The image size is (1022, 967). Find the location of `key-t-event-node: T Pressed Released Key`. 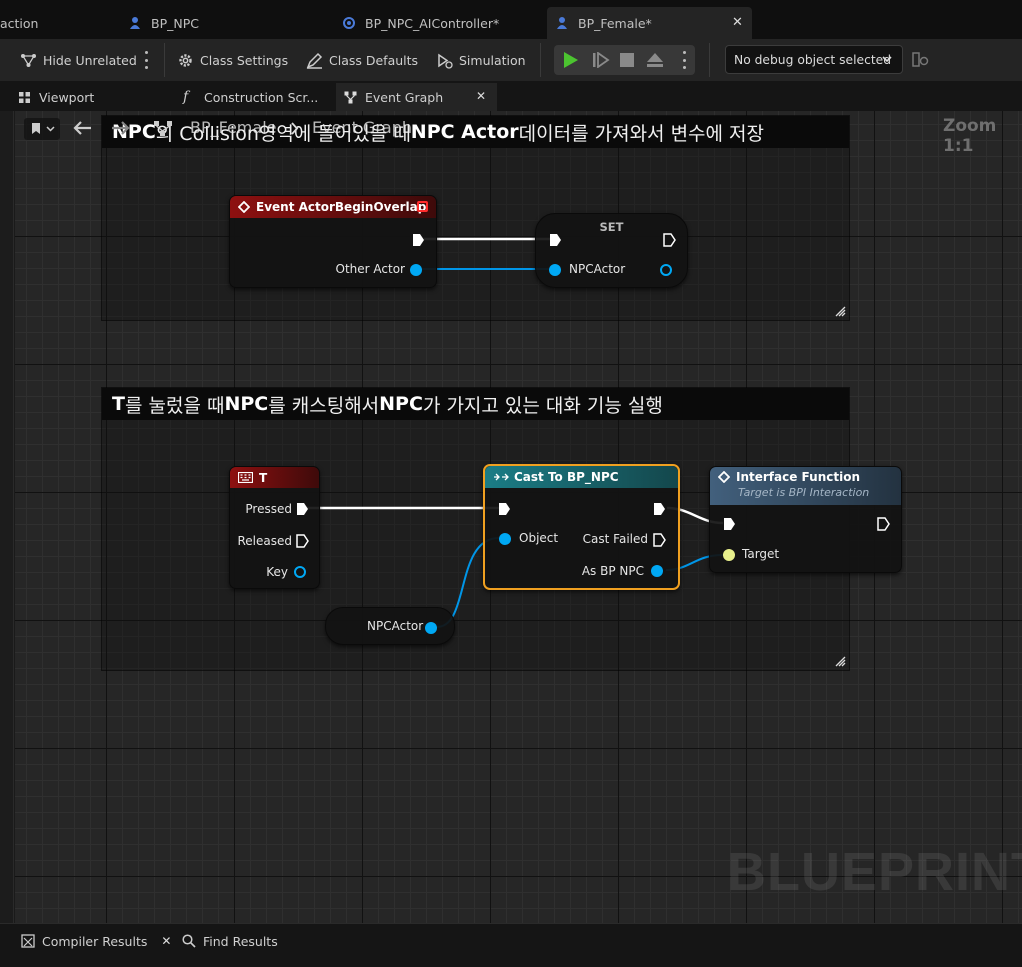

key-t-event-node: T Pressed Released Key is located at coordinates (274, 527).